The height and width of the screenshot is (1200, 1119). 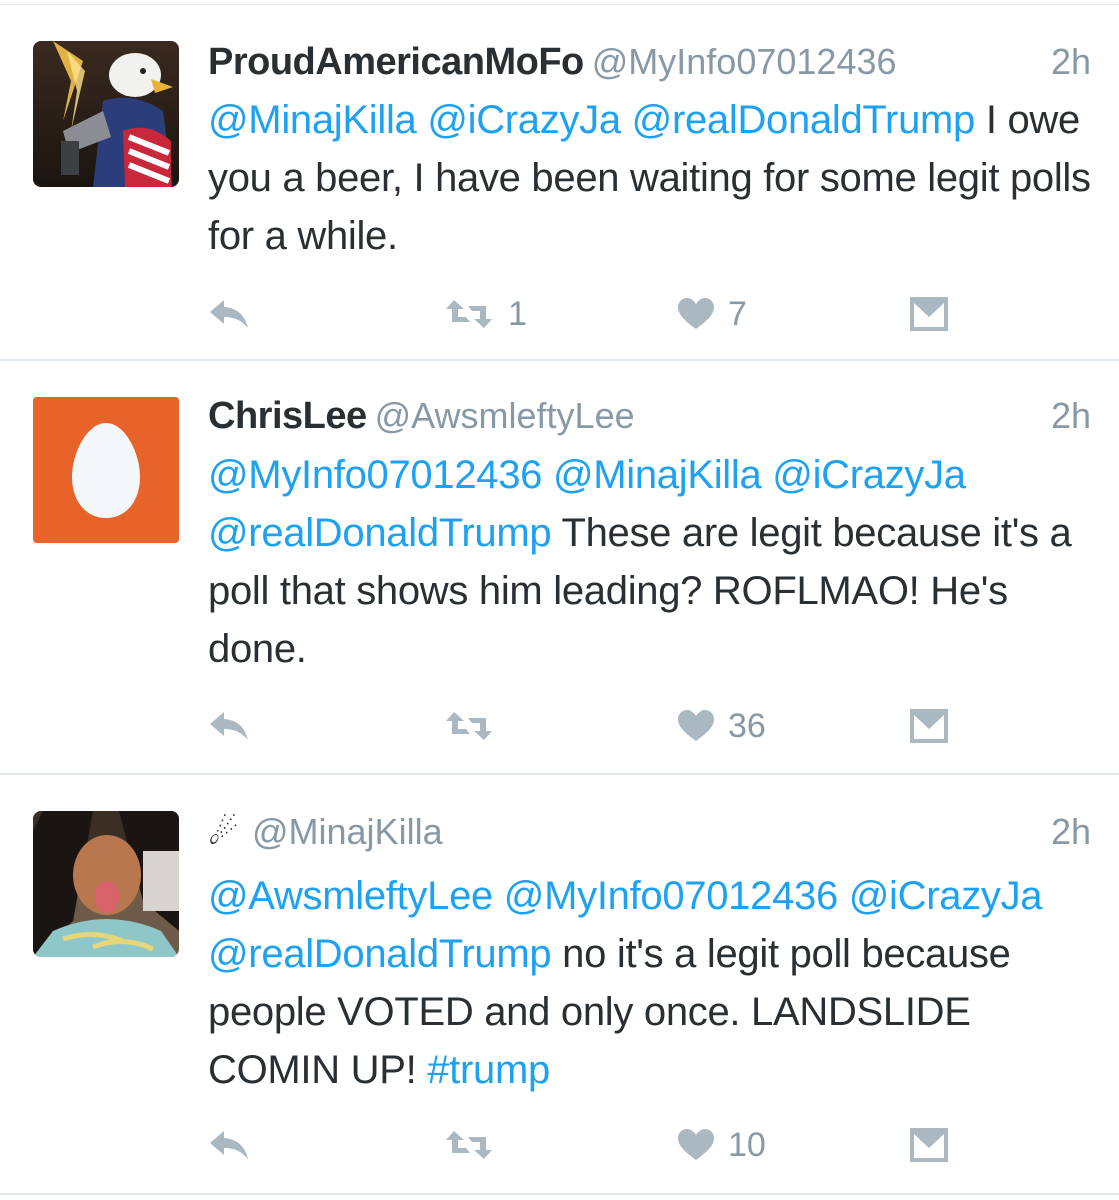 What do you see at coordinates (287, 416) in the screenshot?
I see `display-name: ChrisLee` at bounding box center [287, 416].